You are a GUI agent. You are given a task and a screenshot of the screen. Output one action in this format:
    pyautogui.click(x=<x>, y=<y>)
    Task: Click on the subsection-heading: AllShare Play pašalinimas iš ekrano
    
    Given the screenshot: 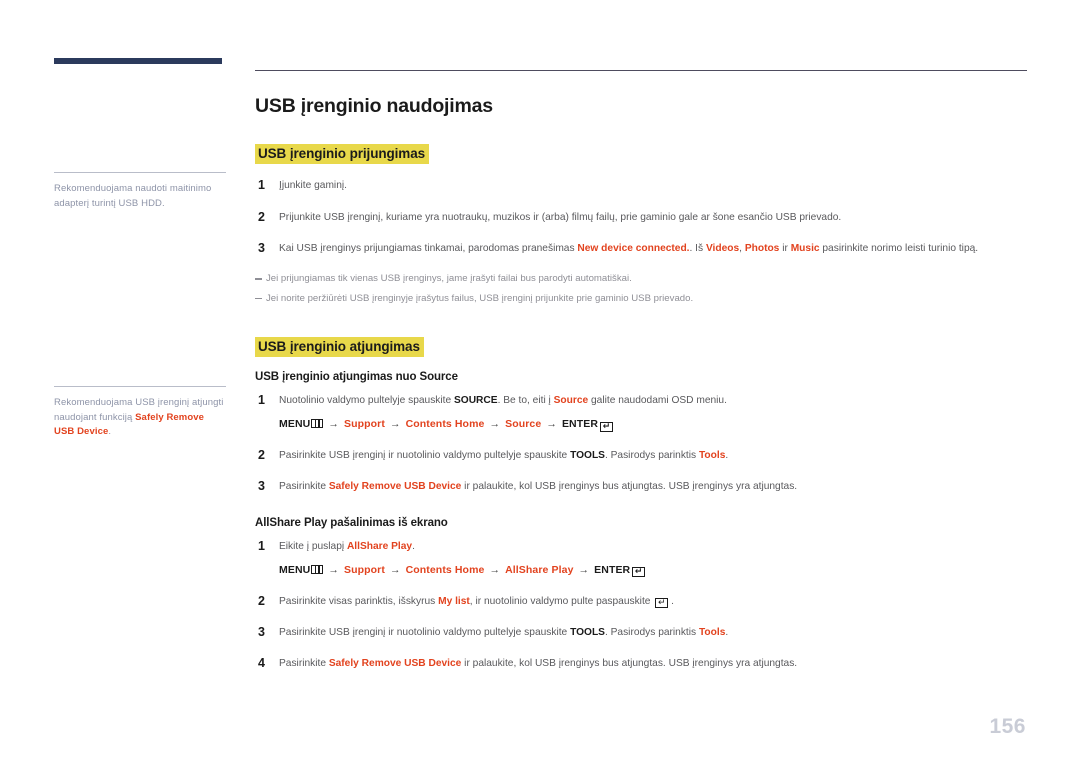 What is the action you would take?
    pyautogui.click(x=351, y=522)
    